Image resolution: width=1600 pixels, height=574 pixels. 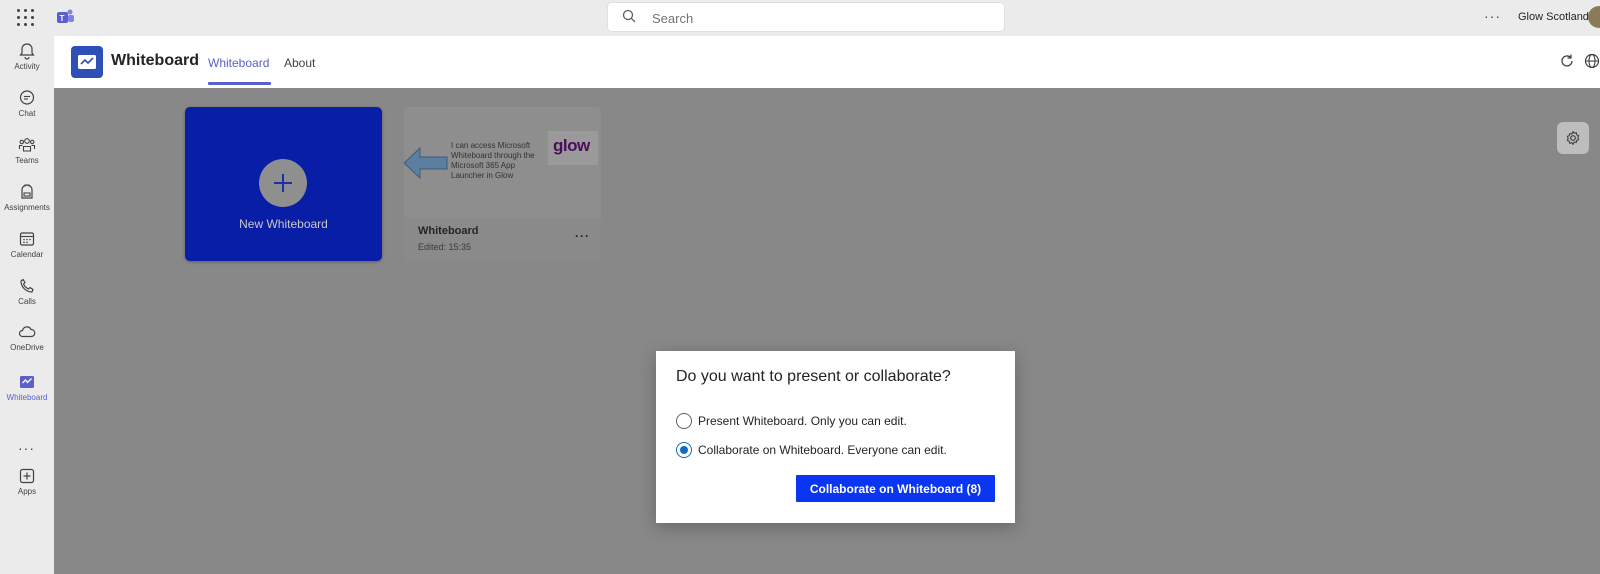 What do you see at coordinates (27, 347) in the screenshot?
I see `rail-label: OneDrive` at bounding box center [27, 347].